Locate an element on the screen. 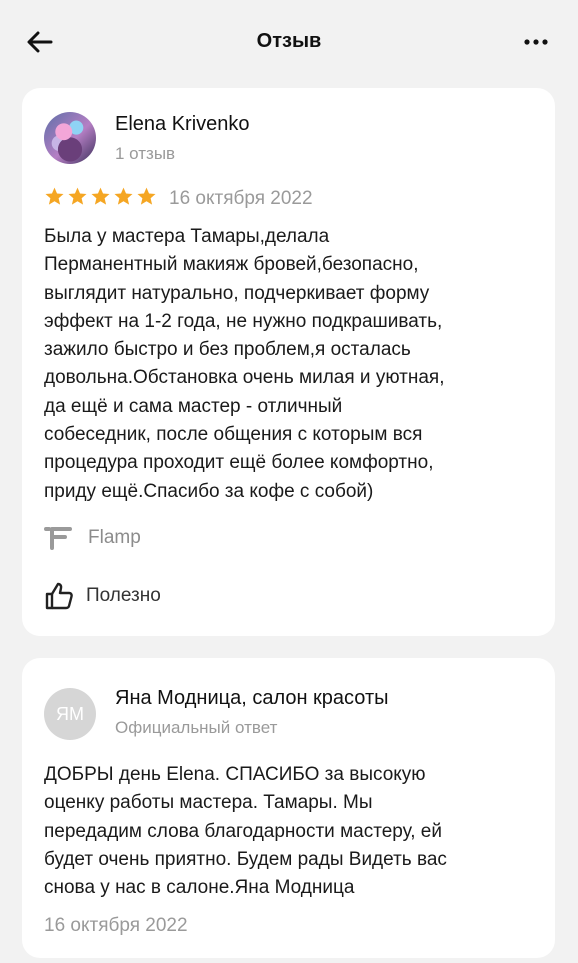 This screenshot has height=963, width=578. reply-subtitle: Официальный ответ is located at coordinates (196, 727).